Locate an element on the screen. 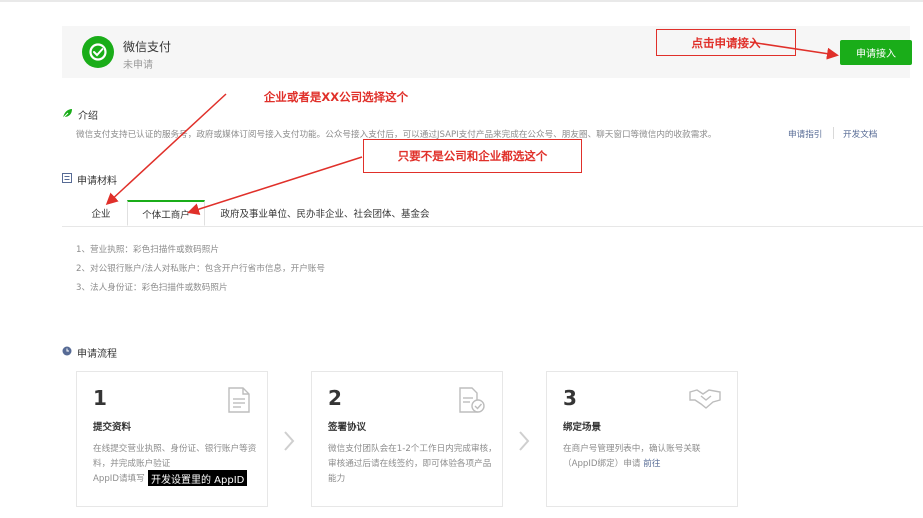  annotation-click-apply: 点击申请接入 is located at coordinates (726, 42).